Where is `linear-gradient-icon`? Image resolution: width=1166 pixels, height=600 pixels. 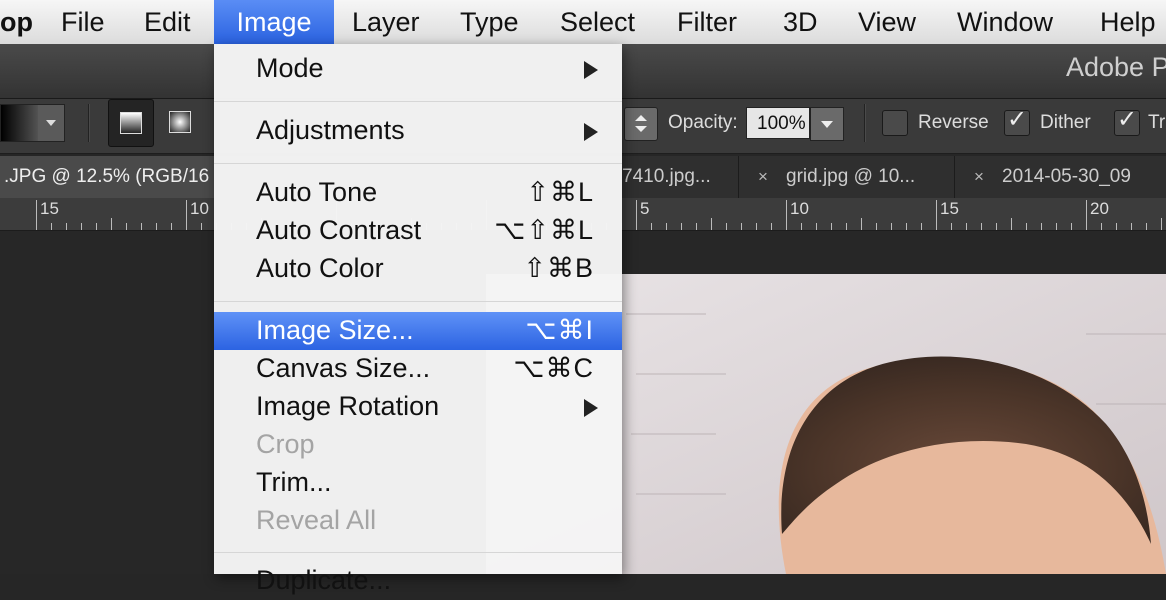
linear-gradient-icon is located at coordinates (131, 123).